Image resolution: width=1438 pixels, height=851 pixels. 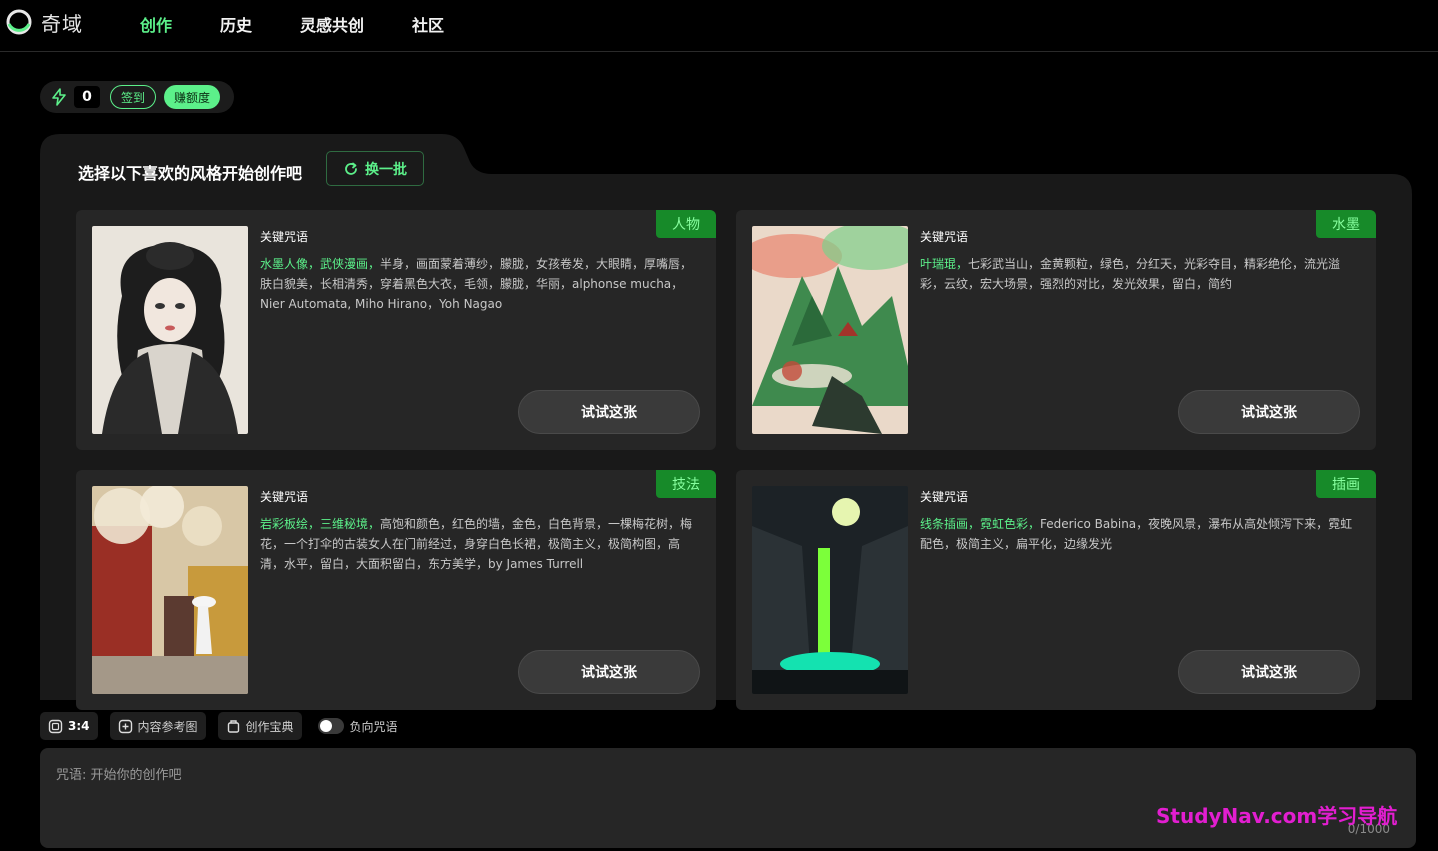 I want to click on keyword-highlight: 线条插画，霓虹色彩，, so click(x=980, y=524).